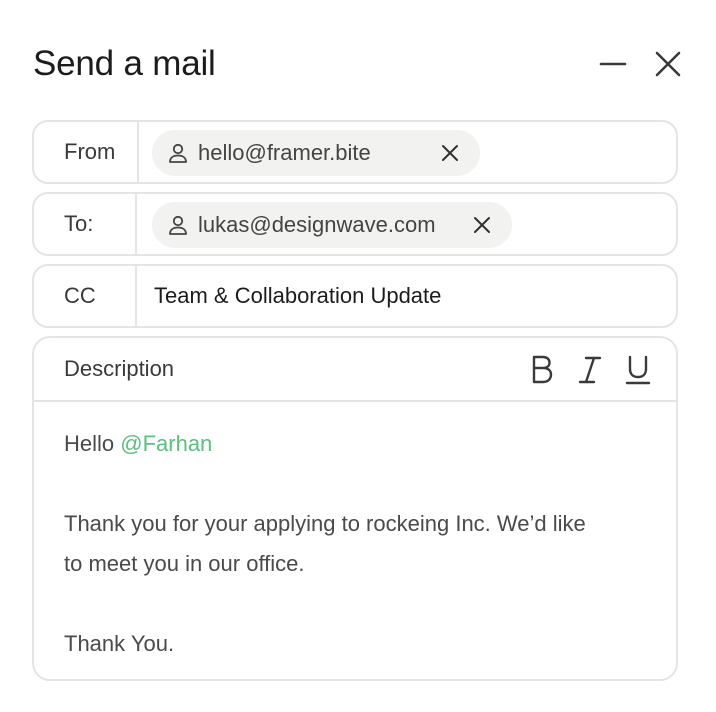 Image resolution: width=716 pixels, height=712 pixels. What do you see at coordinates (119, 643) in the screenshot?
I see `signoff-line: Thank You.` at bounding box center [119, 643].